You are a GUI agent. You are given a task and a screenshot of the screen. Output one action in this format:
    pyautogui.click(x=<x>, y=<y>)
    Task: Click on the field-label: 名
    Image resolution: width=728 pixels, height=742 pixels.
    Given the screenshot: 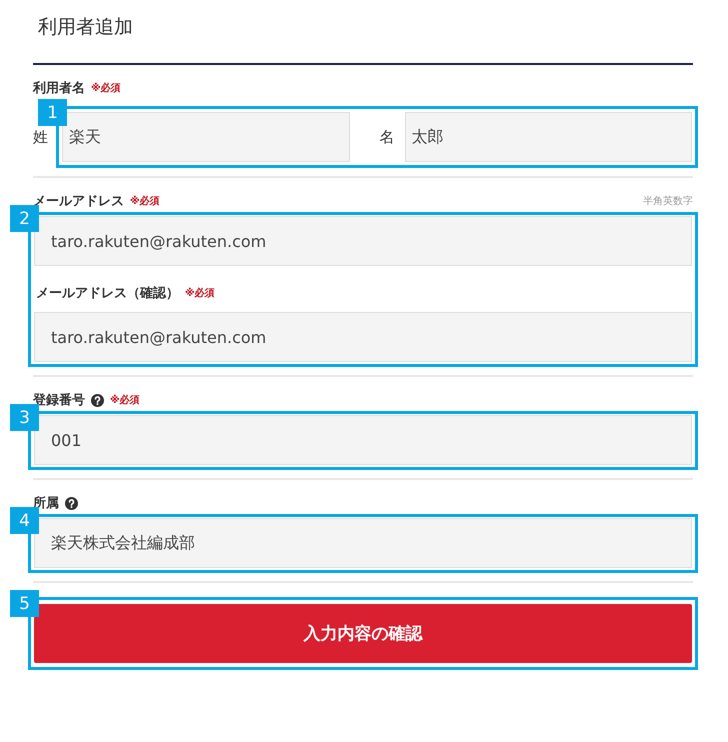 What is the action you would take?
    pyautogui.click(x=387, y=137)
    